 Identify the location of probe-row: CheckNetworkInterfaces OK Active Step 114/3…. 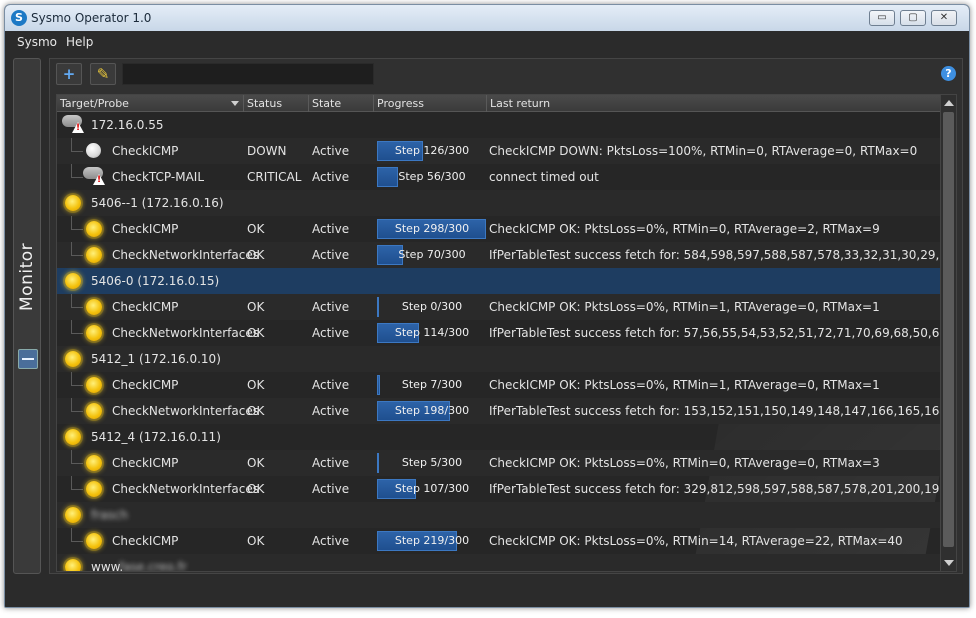
(499, 333).